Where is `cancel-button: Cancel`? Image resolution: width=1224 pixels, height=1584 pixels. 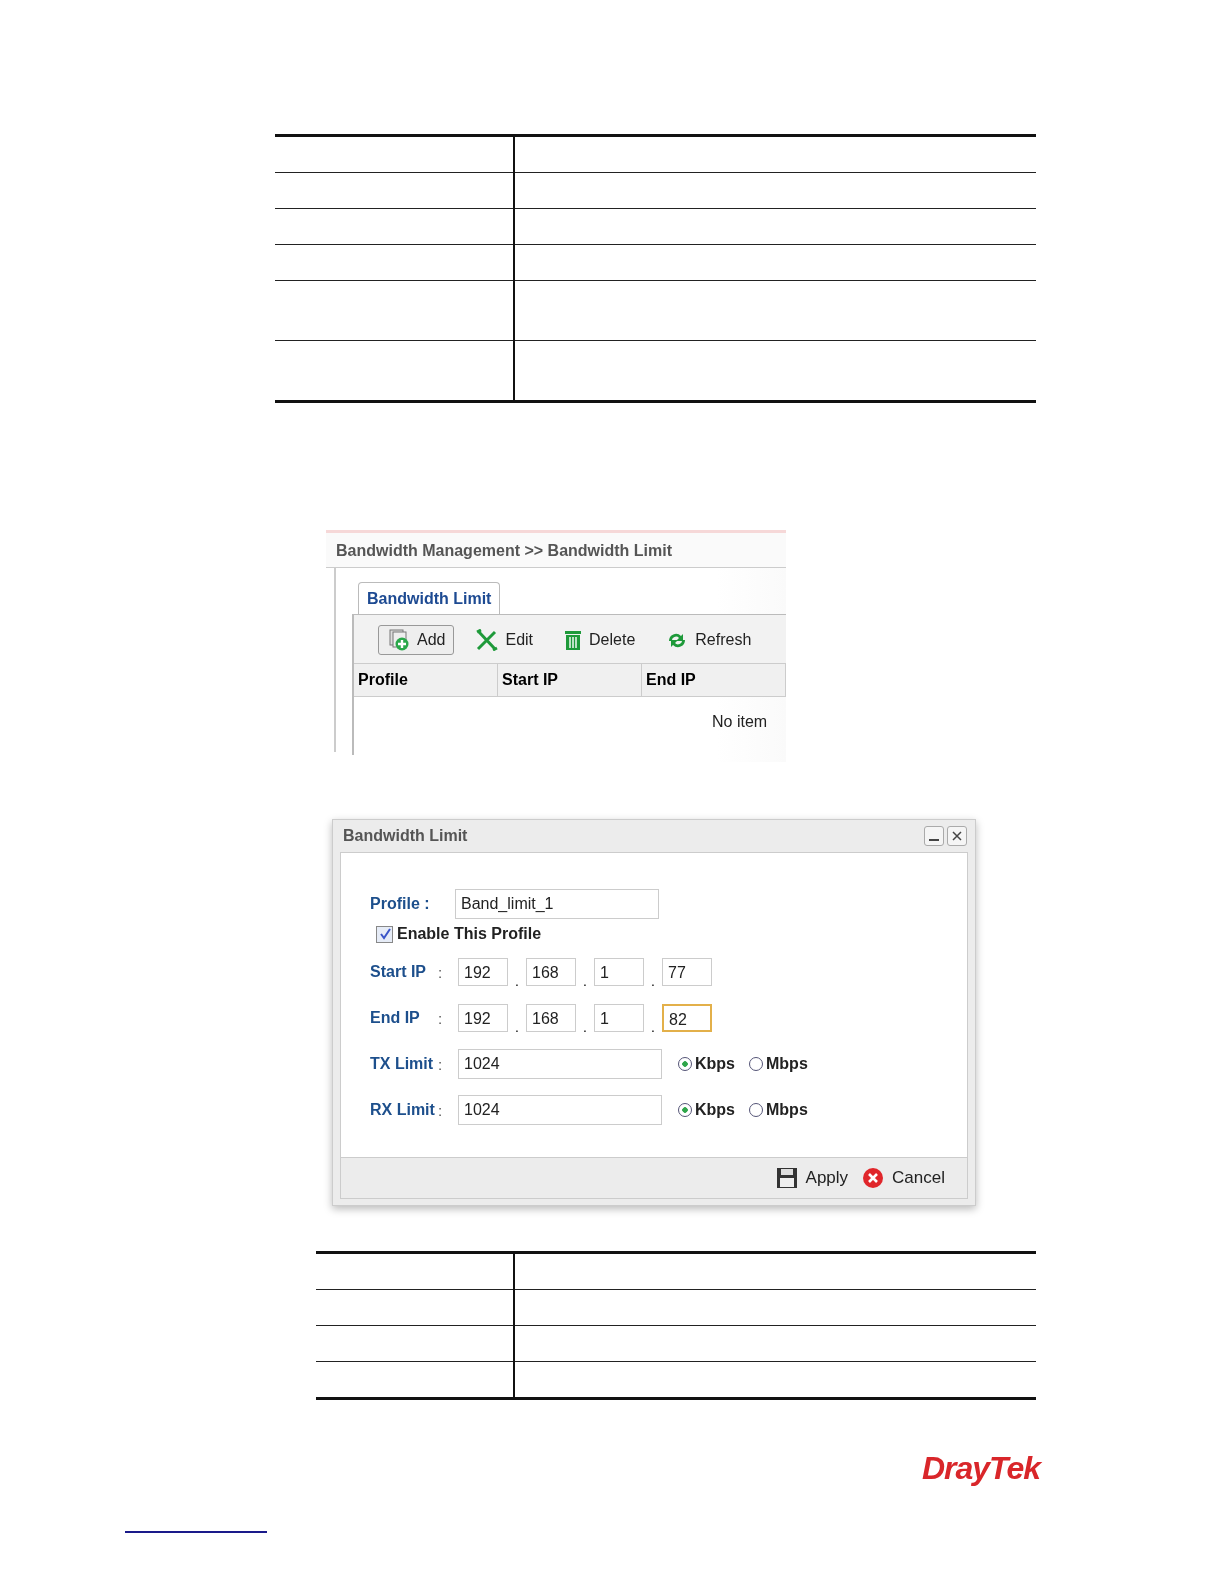
cancel-button: Cancel is located at coordinates (903, 1178).